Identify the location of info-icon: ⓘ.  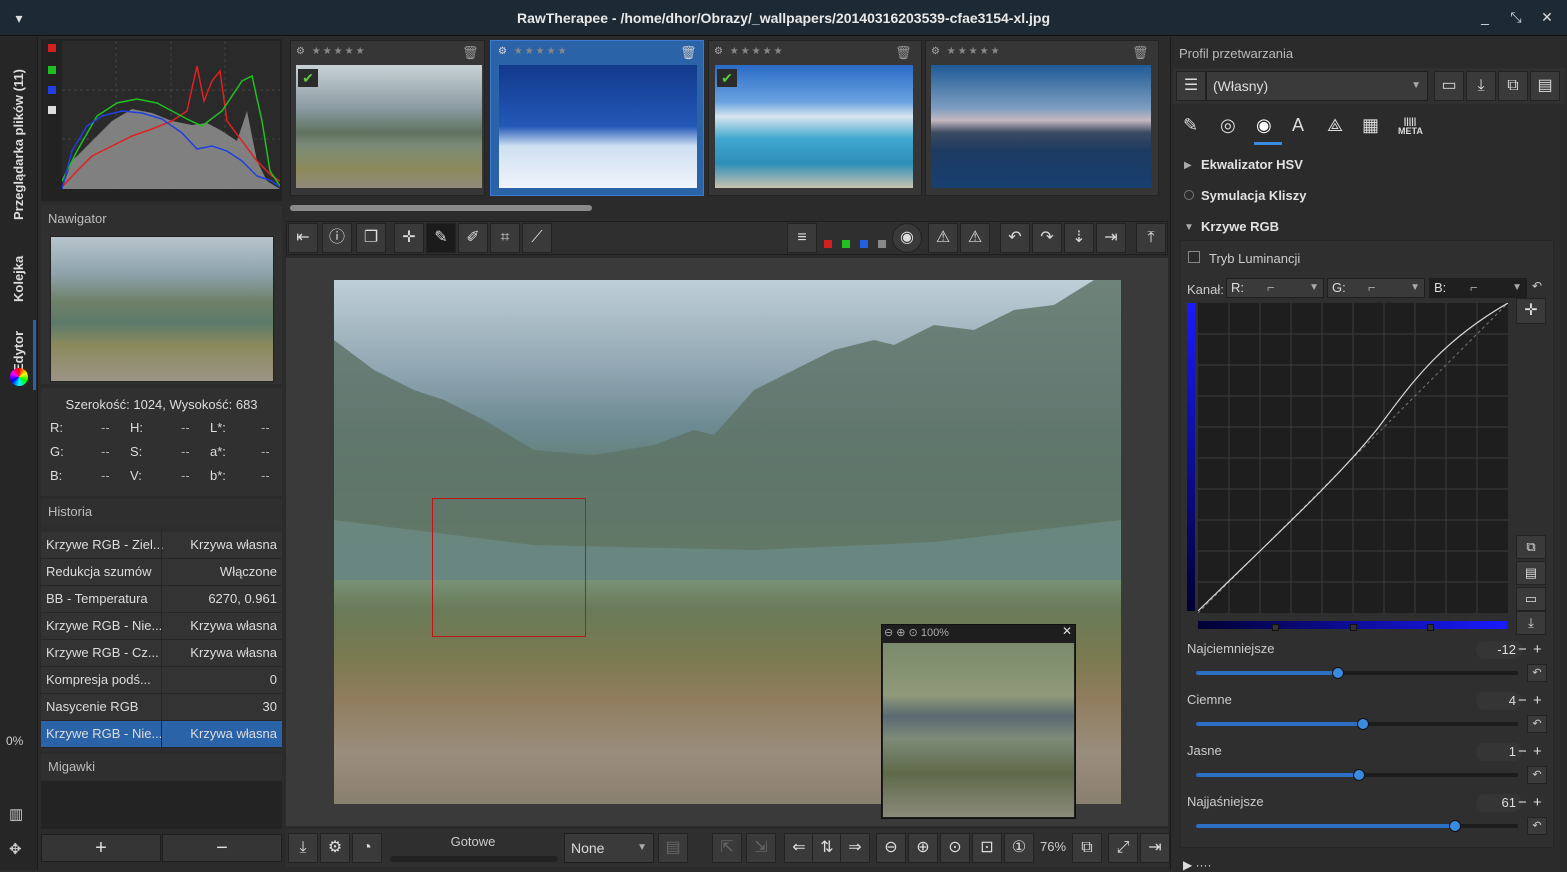
(337, 238).